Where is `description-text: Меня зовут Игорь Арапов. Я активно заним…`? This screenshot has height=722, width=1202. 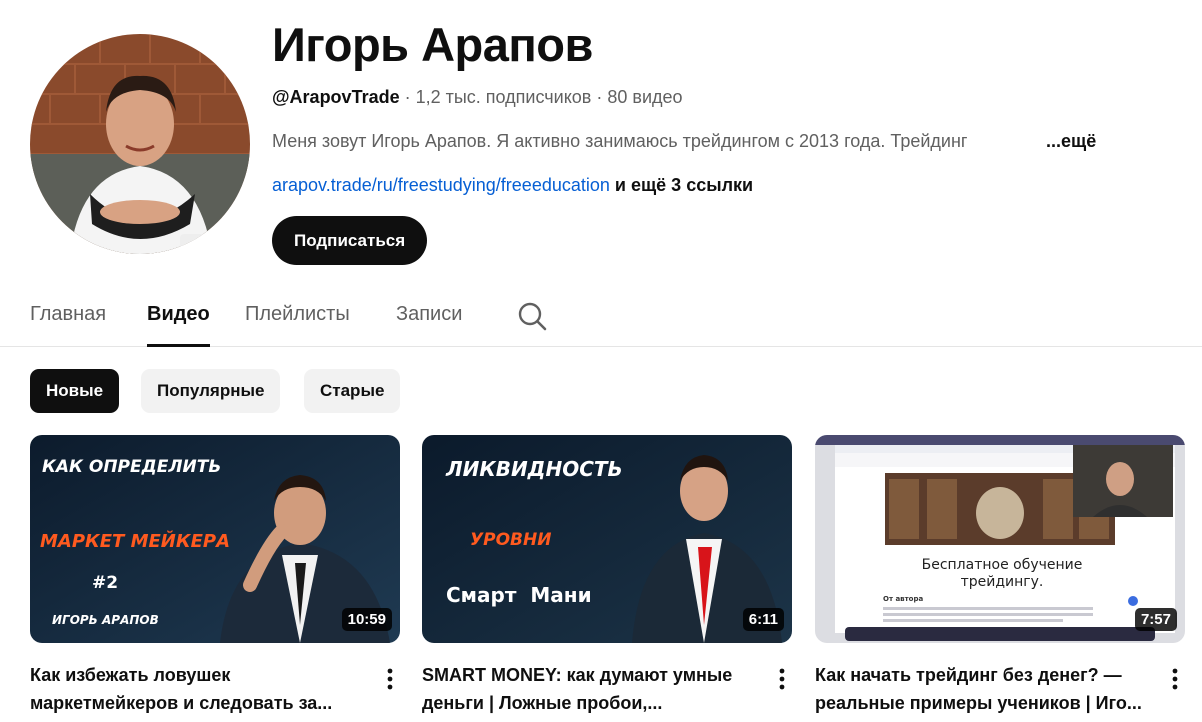 description-text: Меня зовут Игорь Арапов. Я активно заним… is located at coordinates (620, 141).